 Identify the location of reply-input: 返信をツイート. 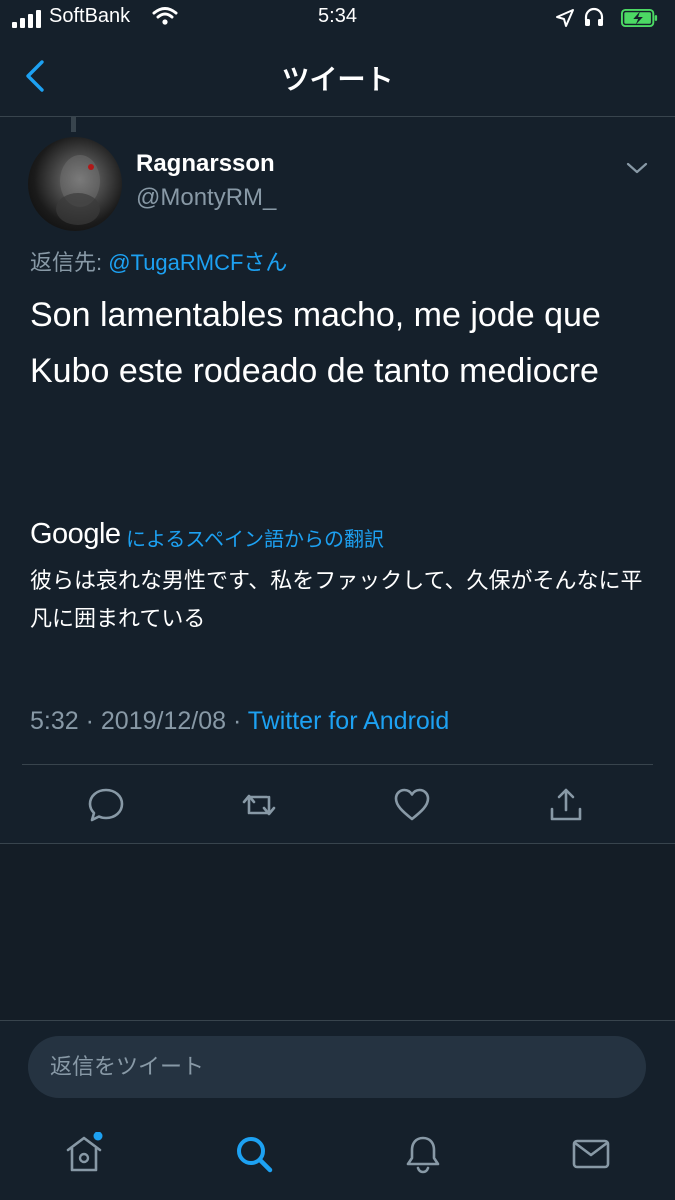
(337, 1067).